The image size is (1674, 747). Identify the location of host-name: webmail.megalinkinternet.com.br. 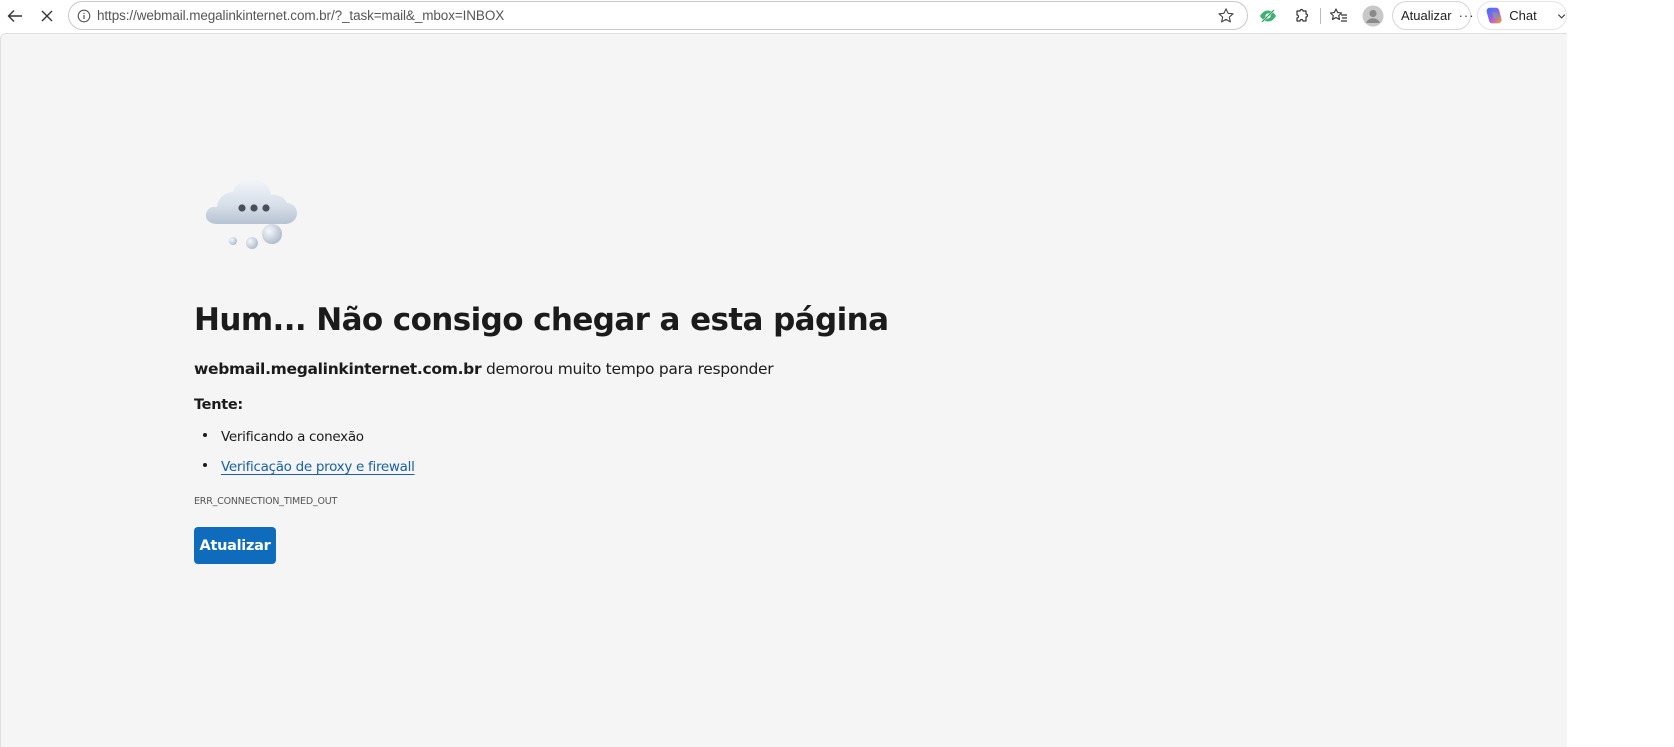
(338, 369).